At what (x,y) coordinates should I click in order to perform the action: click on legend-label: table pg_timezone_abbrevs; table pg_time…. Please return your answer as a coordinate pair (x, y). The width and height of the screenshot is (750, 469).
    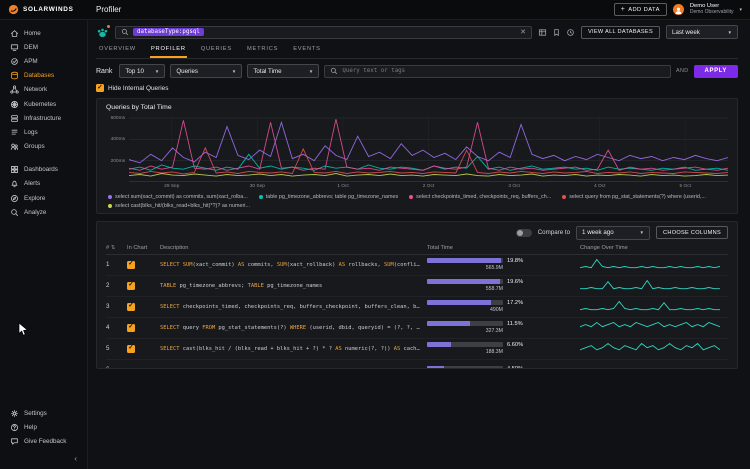
    Looking at the image, I should click on (332, 197).